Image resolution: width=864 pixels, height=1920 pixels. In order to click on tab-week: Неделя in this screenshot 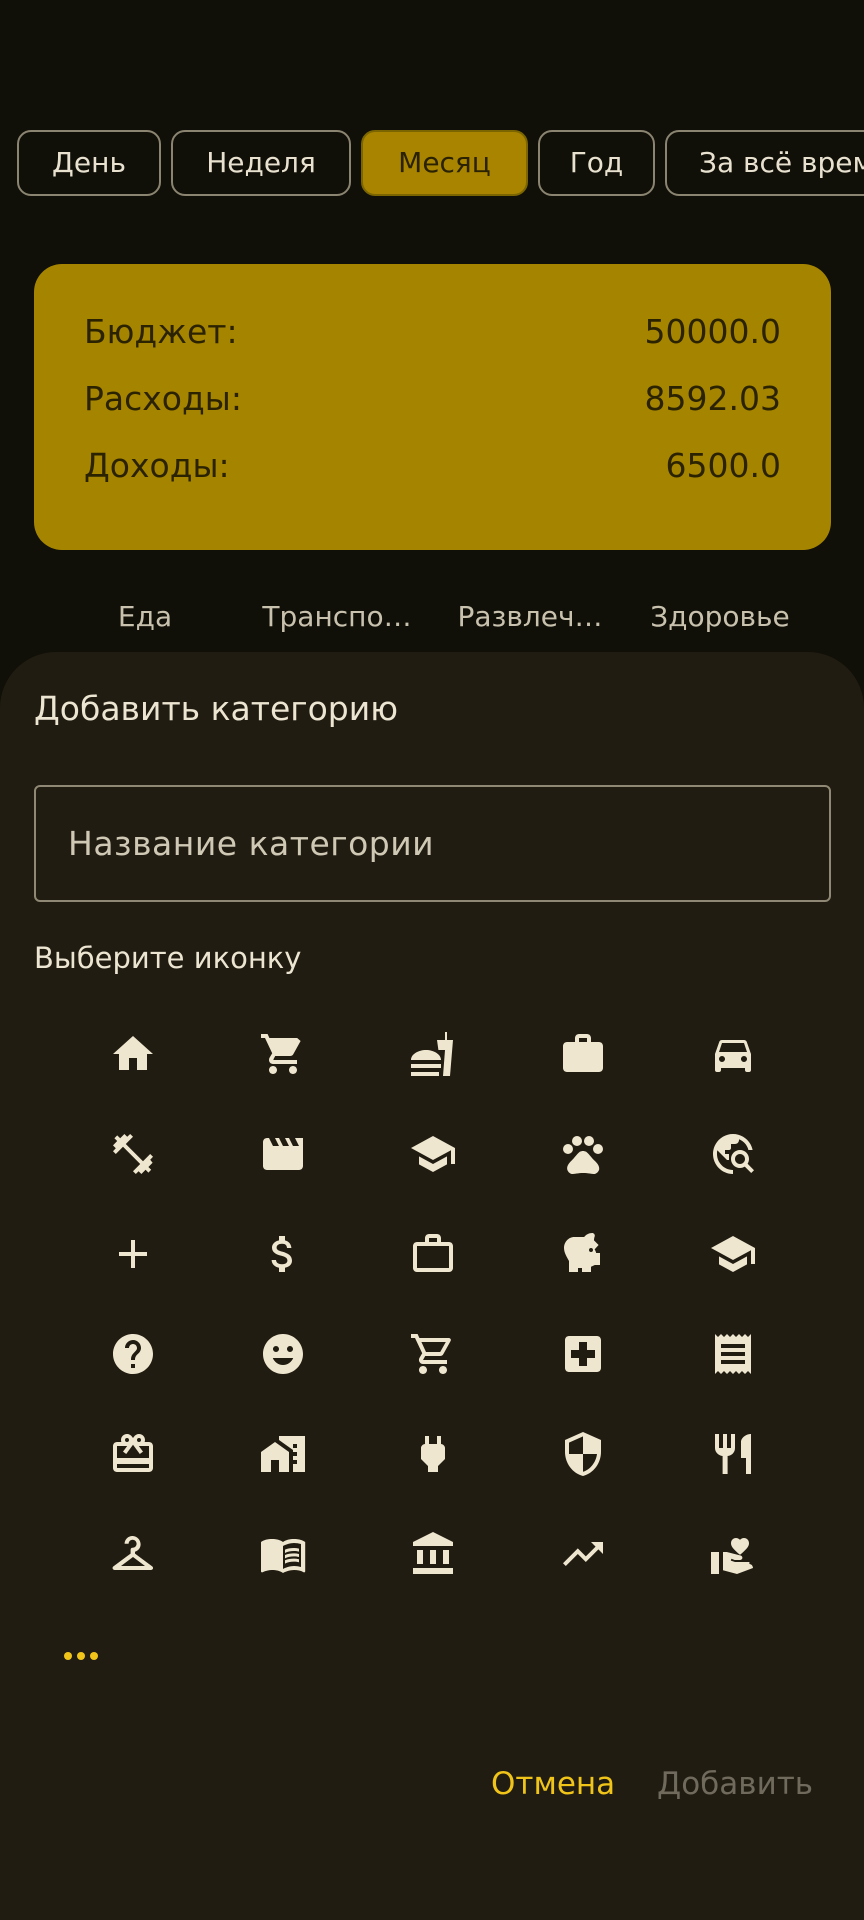, I will do `click(261, 163)`.